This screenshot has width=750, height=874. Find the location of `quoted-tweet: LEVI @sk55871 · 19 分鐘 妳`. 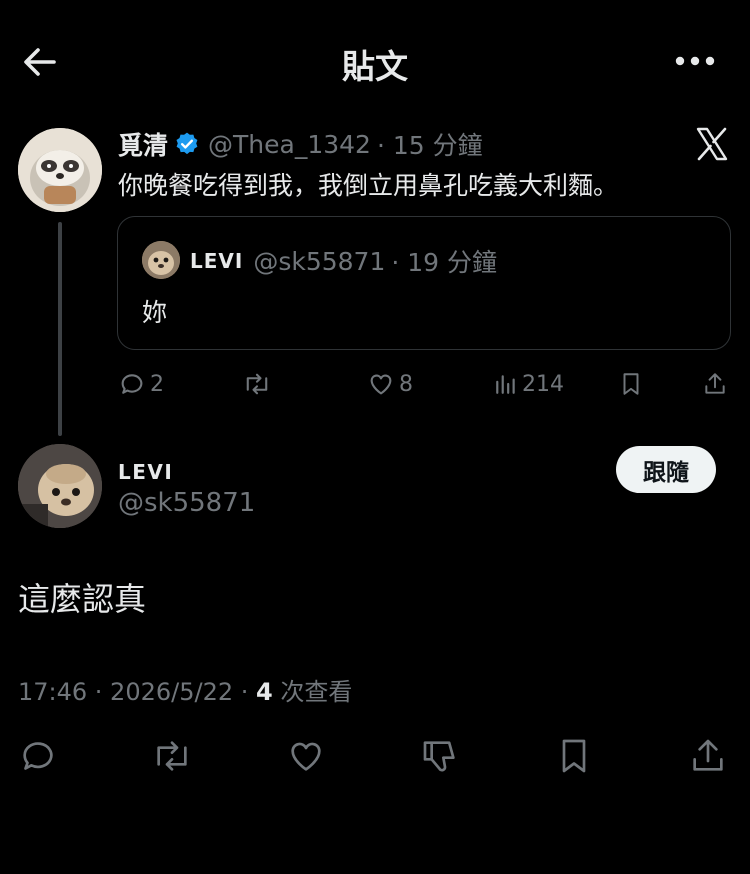

quoted-tweet: LEVI @sk55871 · 19 分鐘 妳 is located at coordinates (424, 283).